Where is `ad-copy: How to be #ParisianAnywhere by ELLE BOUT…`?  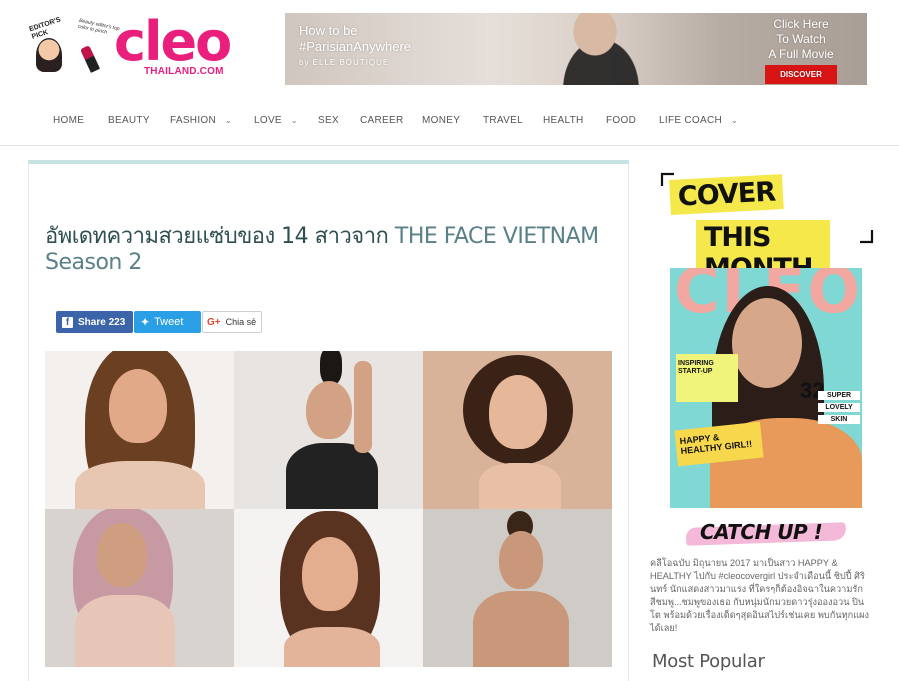
ad-copy: How to be #ParisianAnywhere by ELLE BOUT… is located at coordinates (355, 47).